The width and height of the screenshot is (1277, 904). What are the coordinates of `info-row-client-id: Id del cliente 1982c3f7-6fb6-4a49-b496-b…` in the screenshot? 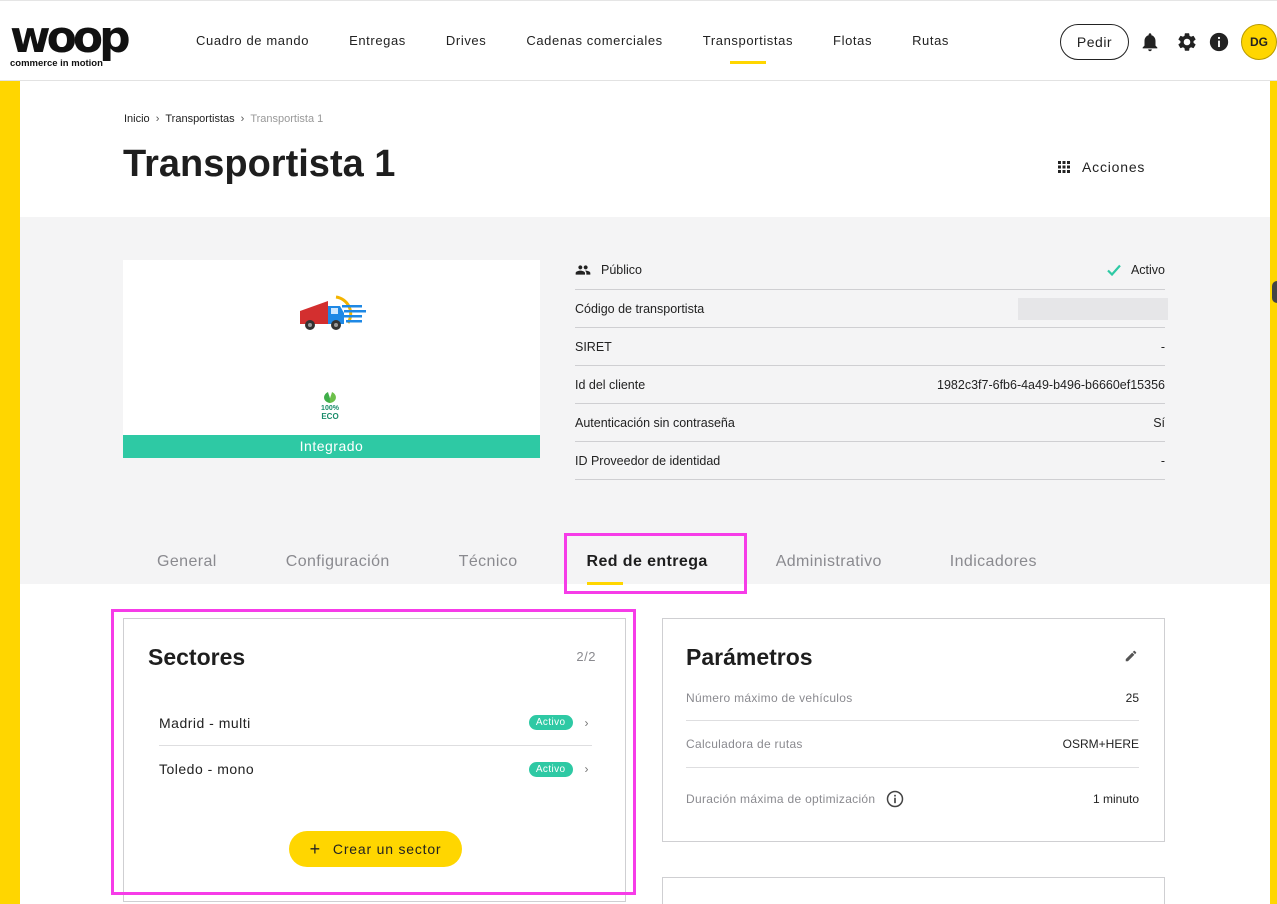 It's located at (870, 385).